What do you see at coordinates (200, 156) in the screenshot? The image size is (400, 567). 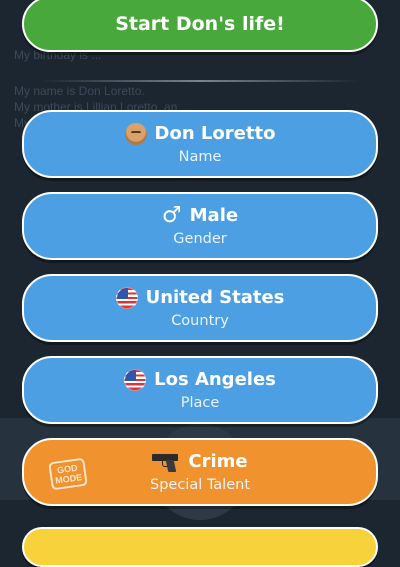 I see `name-caption: Name` at bounding box center [200, 156].